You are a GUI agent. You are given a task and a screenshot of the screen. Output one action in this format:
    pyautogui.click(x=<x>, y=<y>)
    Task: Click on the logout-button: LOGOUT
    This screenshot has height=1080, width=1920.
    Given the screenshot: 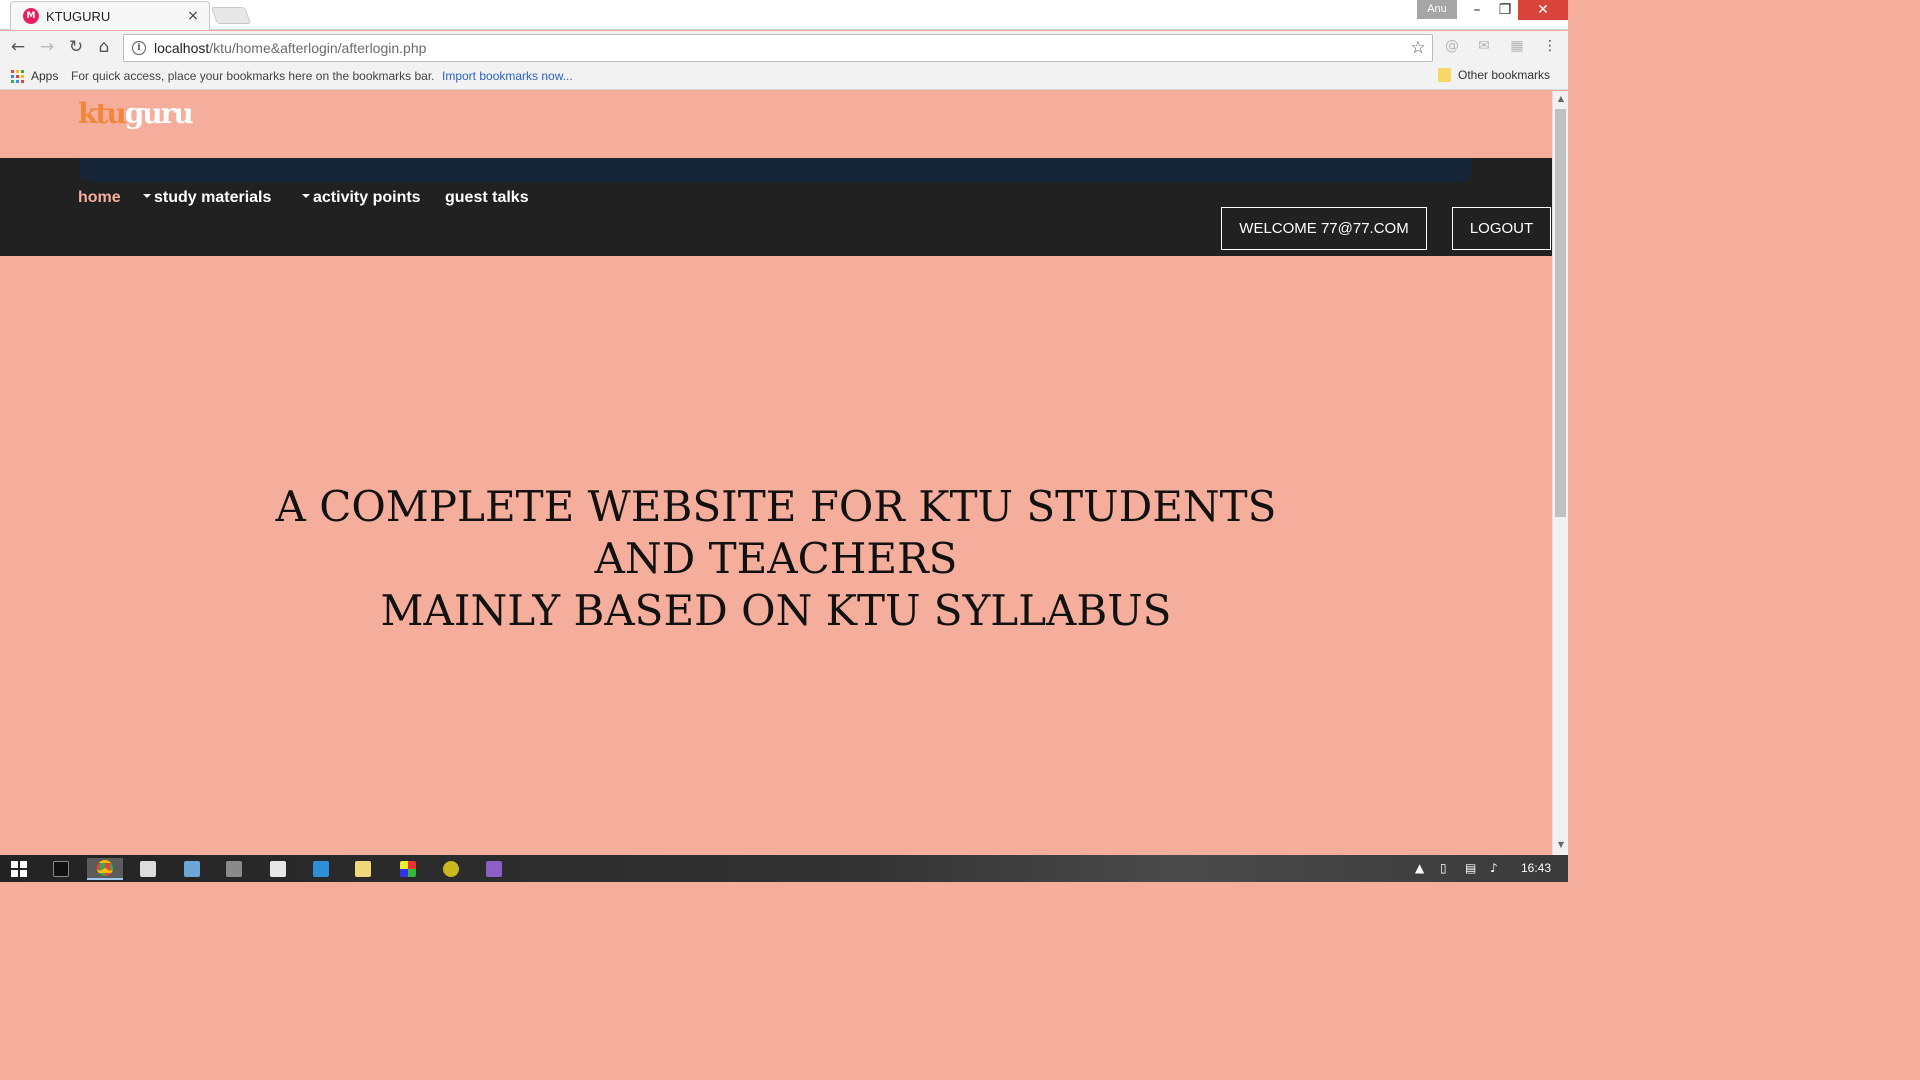 What is the action you would take?
    pyautogui.click(x=1501, y=228)
    